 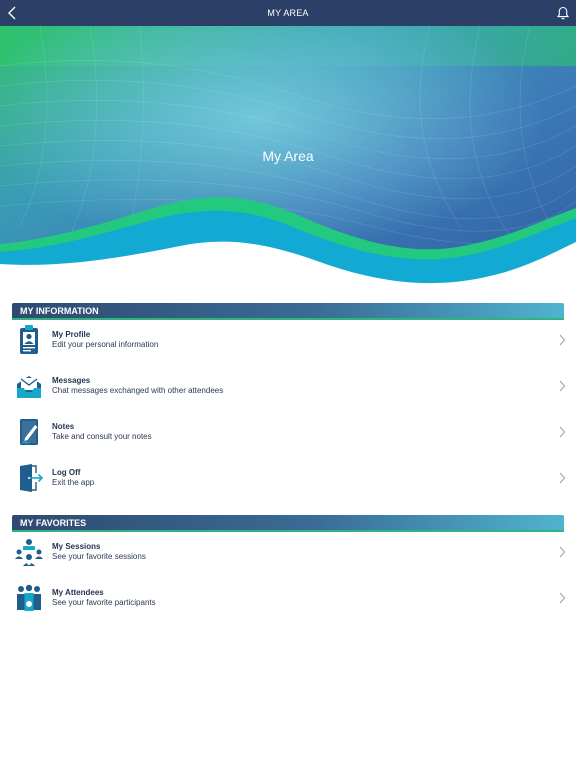 What do you see at coordinates (78, 592) in the screenshot?
I see `menu-item-label: My Attendees` at bounding box center [78, 592].